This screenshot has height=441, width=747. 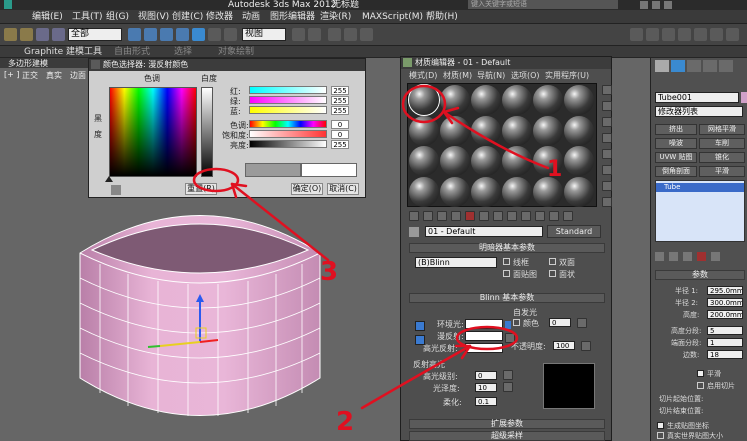 What do you see at coordinates (340, 110) in the screenshot?
I see `blue-value: 255` at bounding box center [340, 110].